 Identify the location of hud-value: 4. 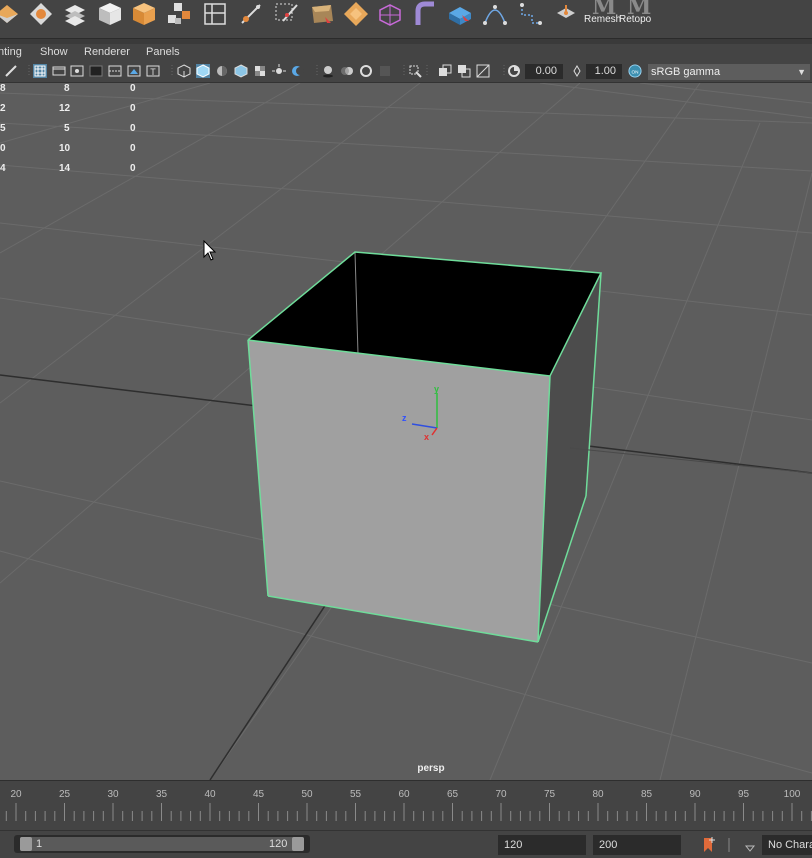
(3, 168).